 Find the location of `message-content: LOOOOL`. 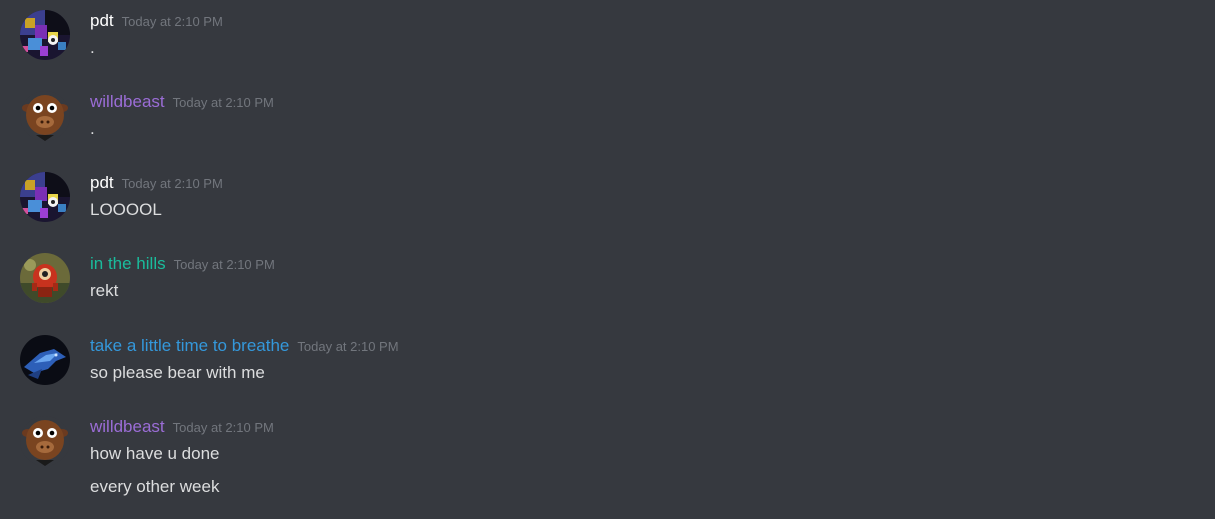

message-content: LOOOOL is located at coordinates (126, 209).